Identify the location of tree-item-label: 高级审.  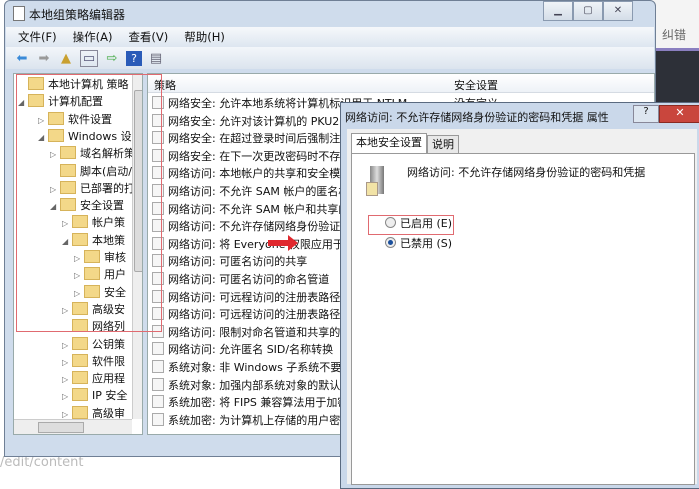
(108, 413).